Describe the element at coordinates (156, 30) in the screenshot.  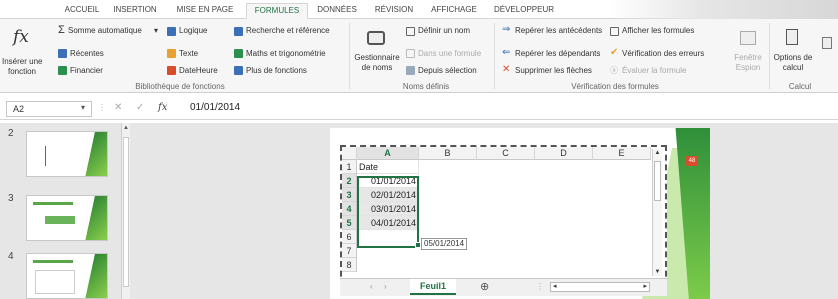
I see `dropdown-arrow-icon: ▾` at that location.